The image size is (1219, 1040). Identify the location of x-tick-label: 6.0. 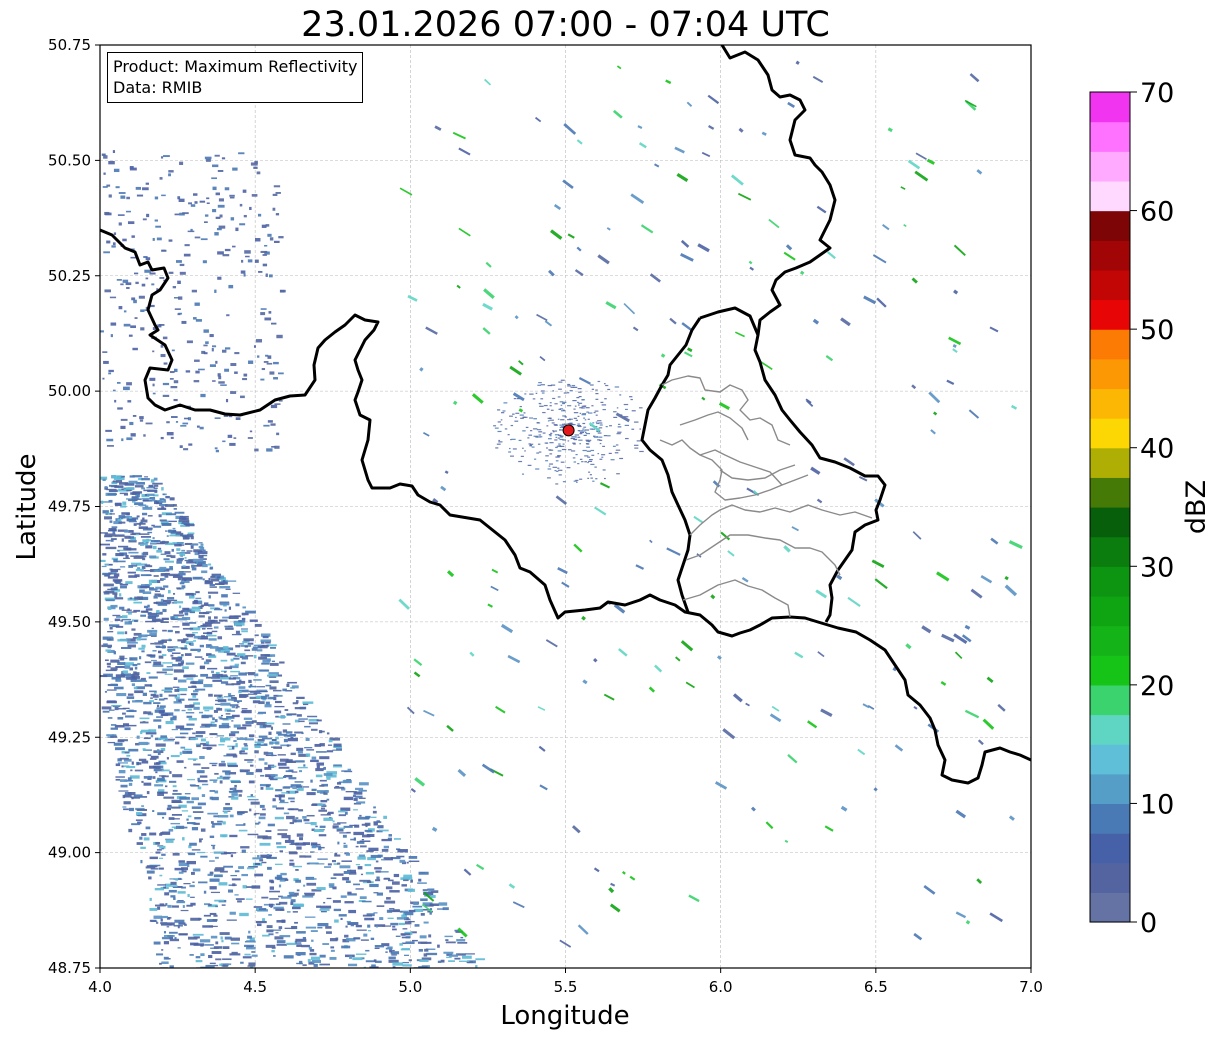
(721, 987).